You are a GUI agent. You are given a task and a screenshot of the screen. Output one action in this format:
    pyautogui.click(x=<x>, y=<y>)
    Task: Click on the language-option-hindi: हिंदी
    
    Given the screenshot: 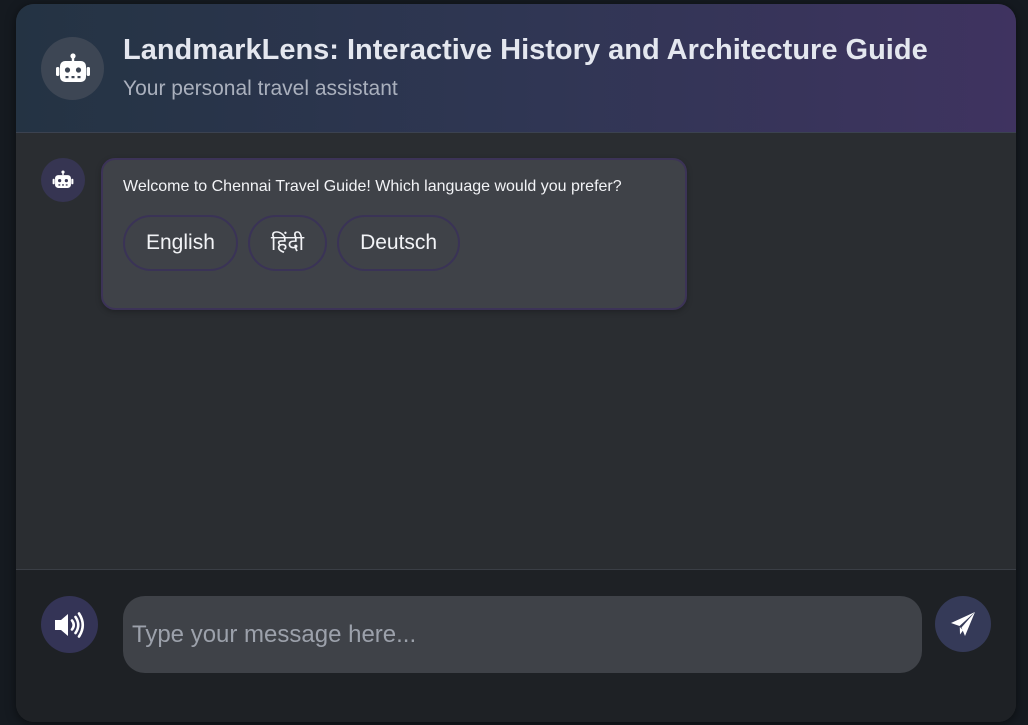 What is the action you would take?
    pyautogui.click(x=287, y=243)
    